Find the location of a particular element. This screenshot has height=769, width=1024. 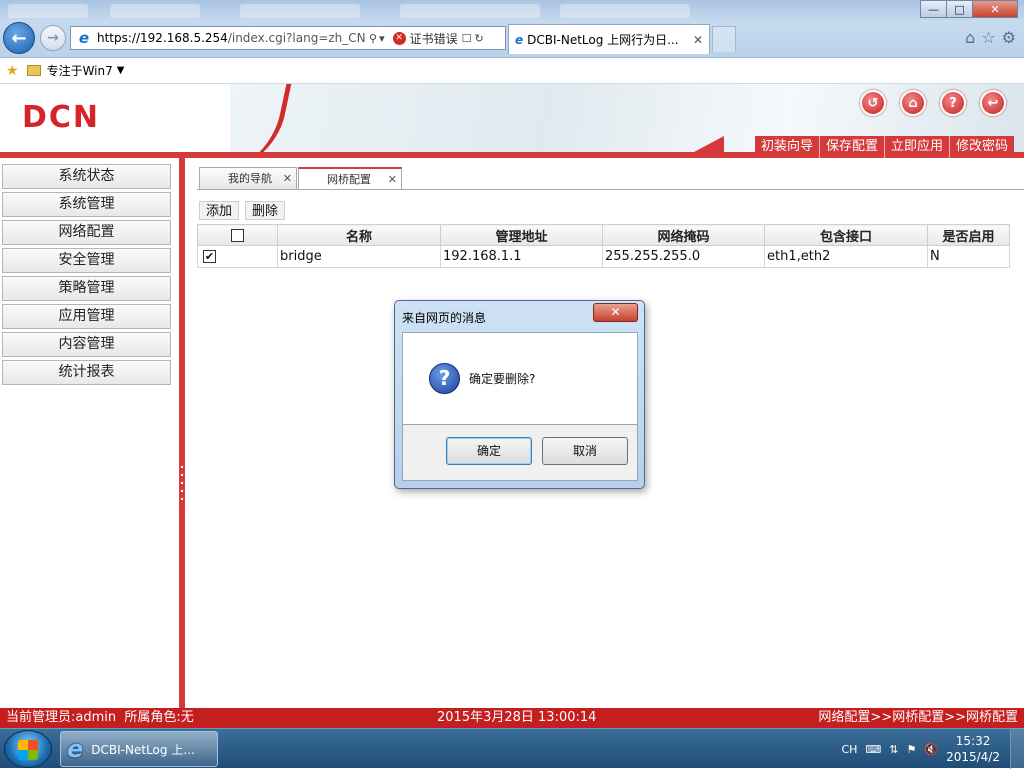

row-checkbox: ✔ is located at coordinates (209, 256).